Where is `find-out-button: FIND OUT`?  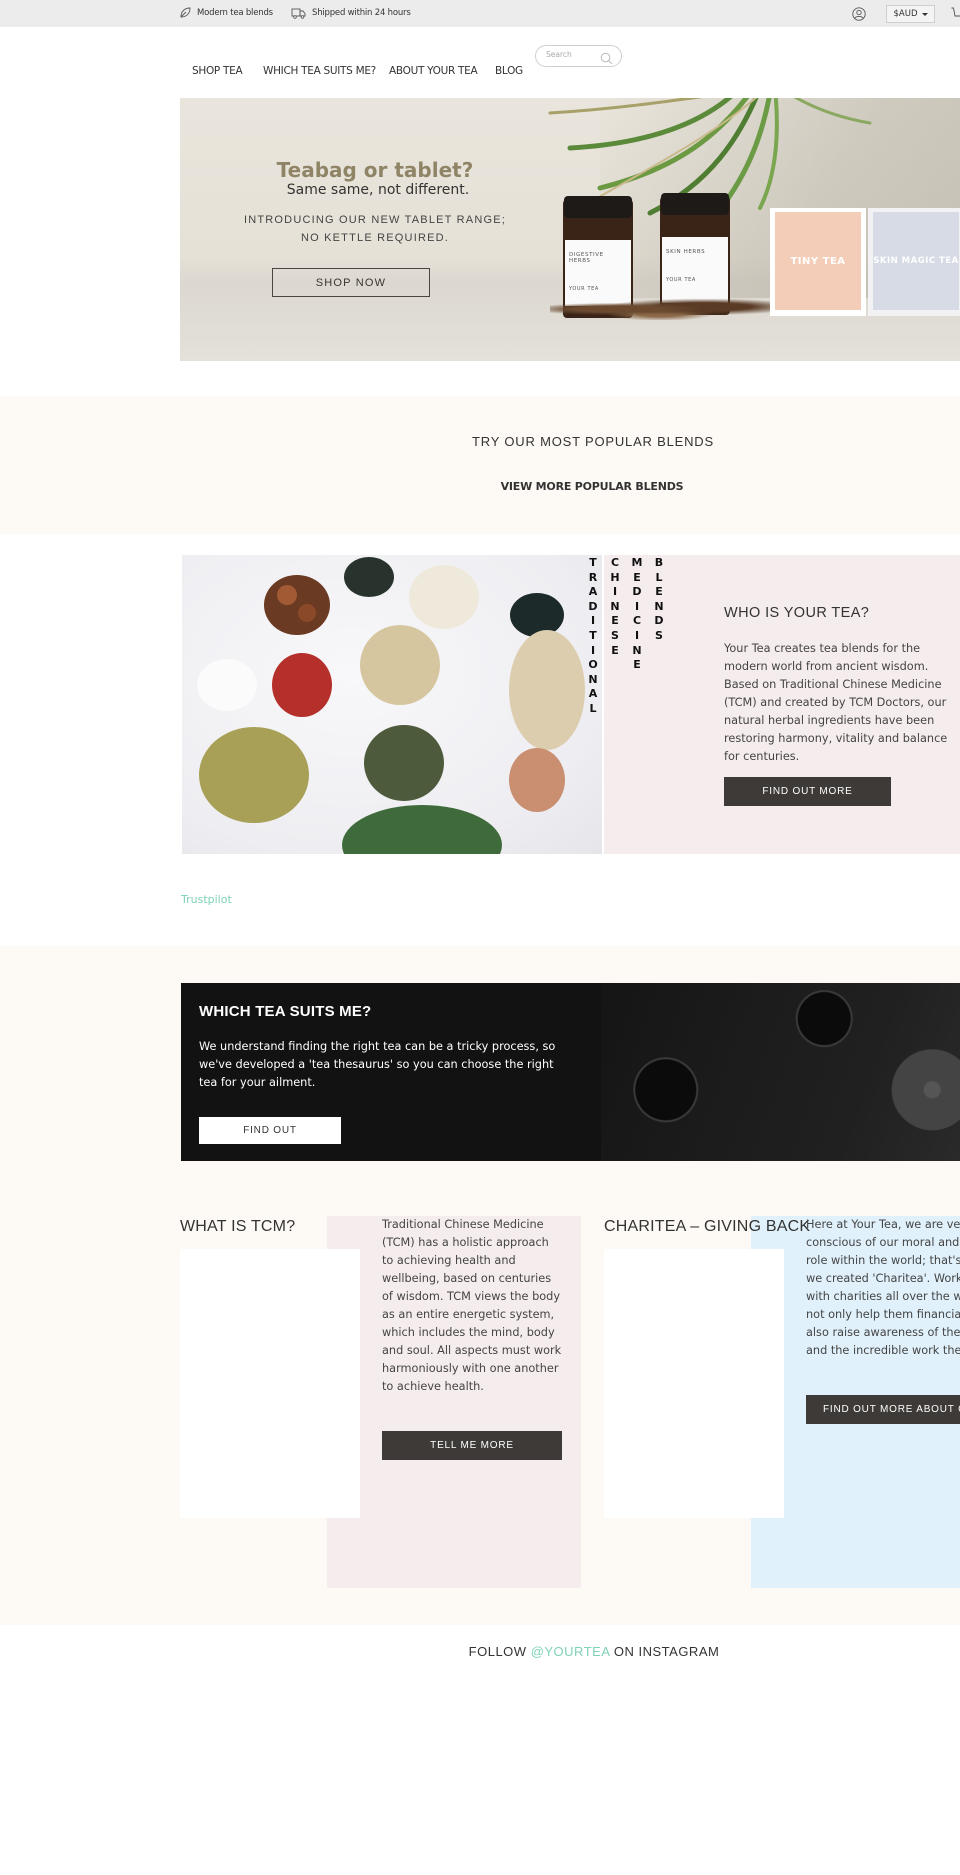
find-out-button: FIND OUT is located at coordinates (270, 1130).